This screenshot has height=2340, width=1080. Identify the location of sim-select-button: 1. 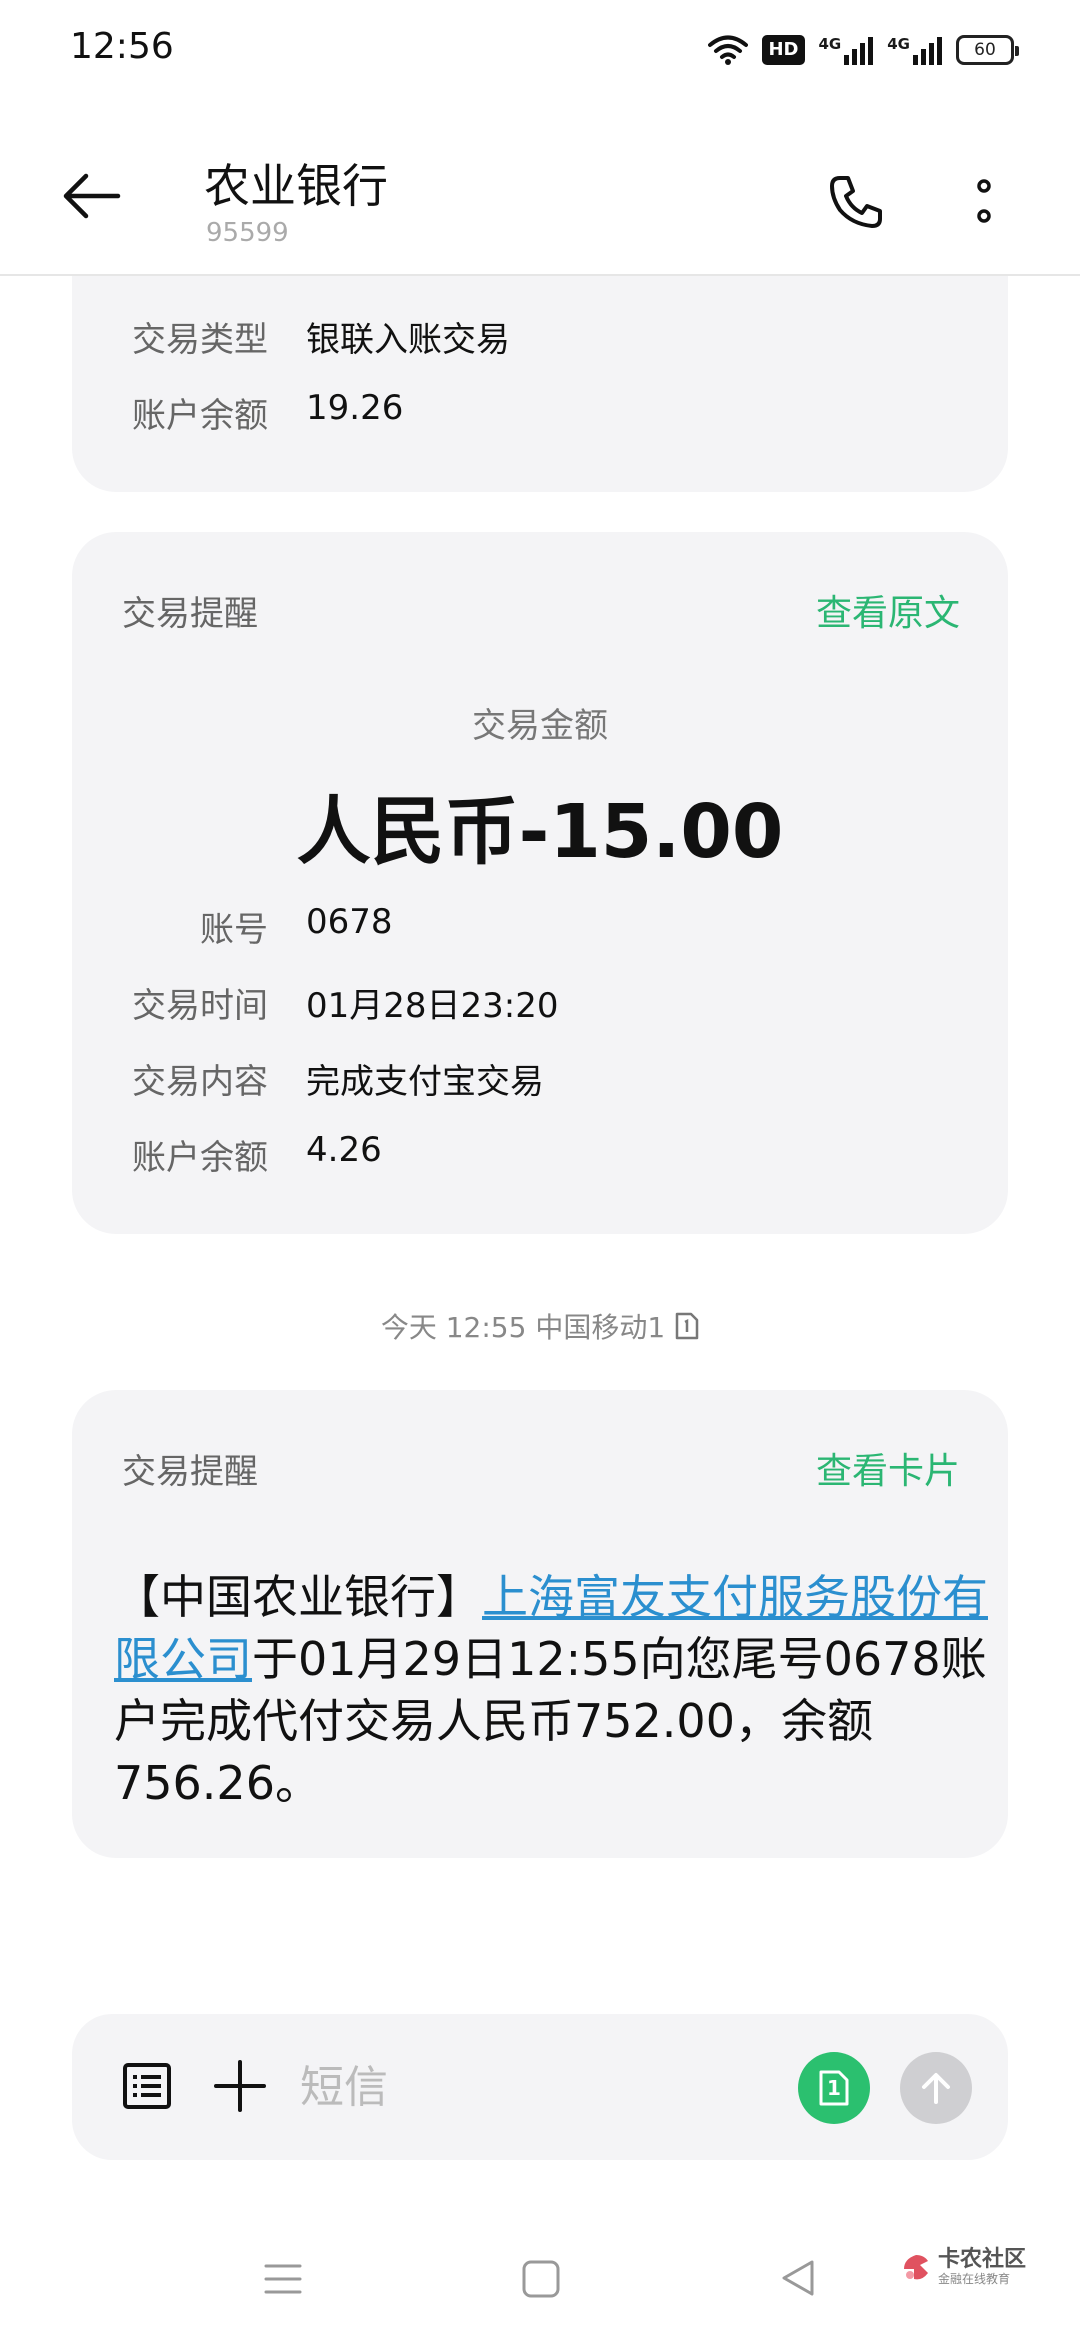
(834, 2088).